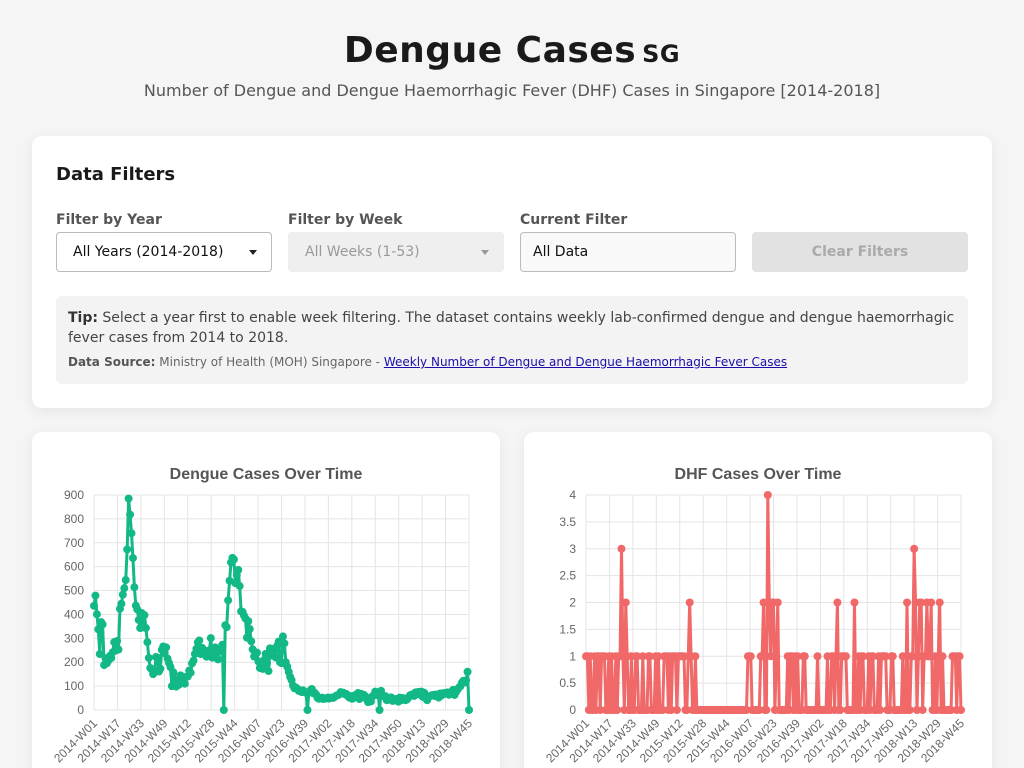 The image size is (1024, 768). What do you see at coordinates (567, 522) in the screenshot?
I see `dhf-y-tick-label: 3.5` at bounding box center [567, 522].